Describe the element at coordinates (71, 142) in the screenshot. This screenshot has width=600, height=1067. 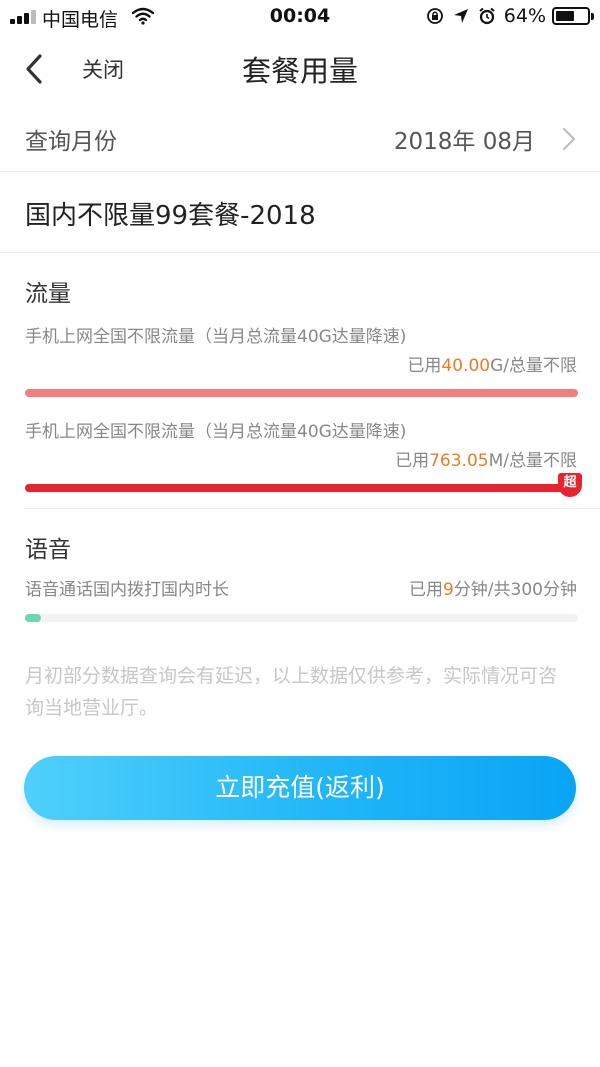
I see `month-label: 查询月份` at that location.